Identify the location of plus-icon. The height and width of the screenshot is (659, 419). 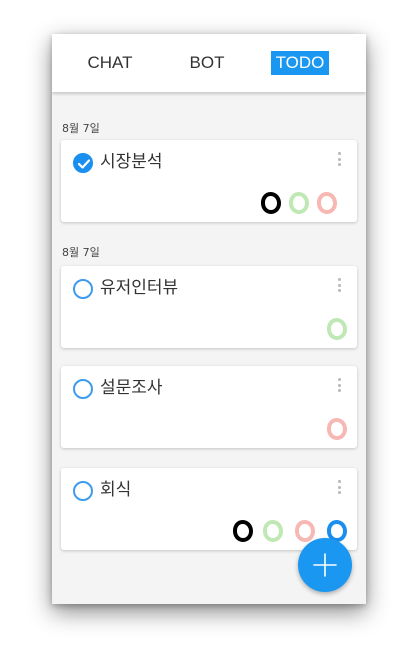
(325, 565).